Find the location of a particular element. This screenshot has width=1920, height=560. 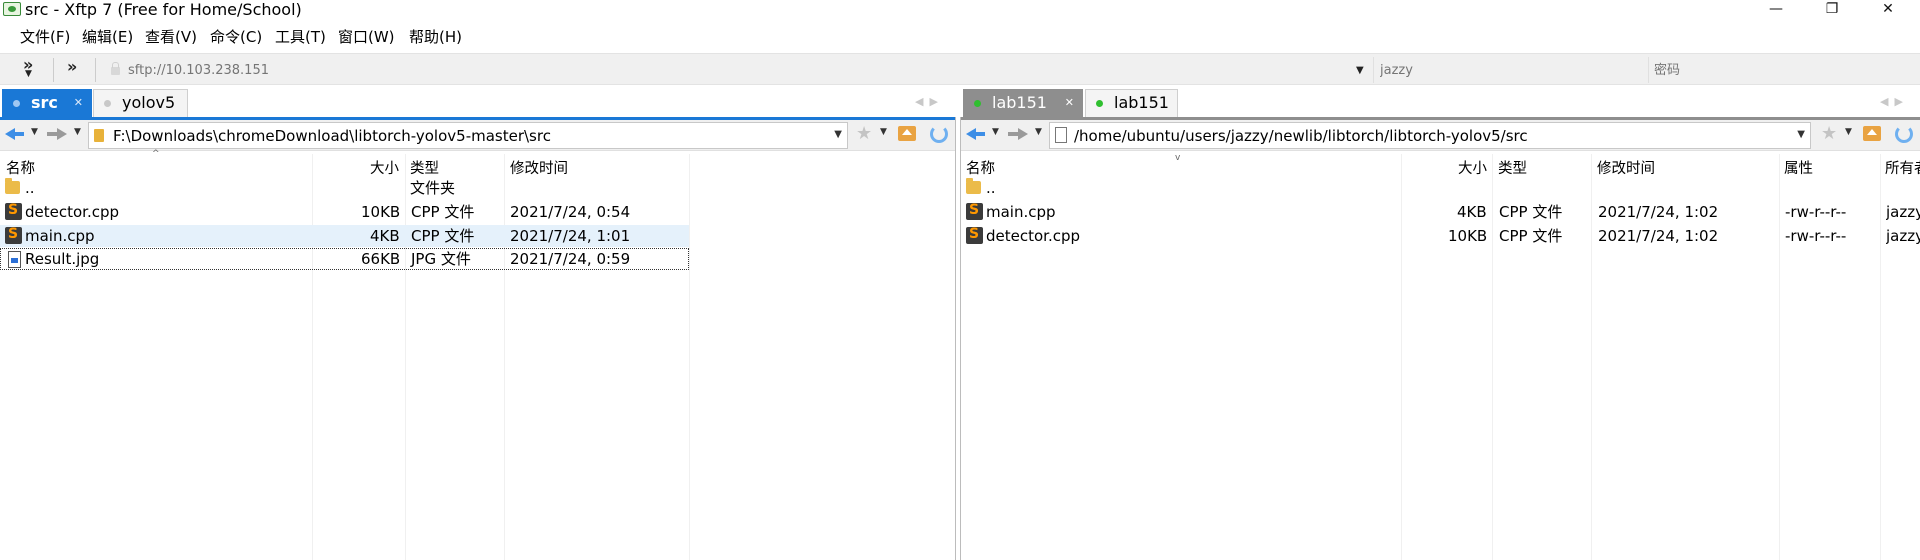

maximize-button: ❐ is located at coordinates (1832, 10).